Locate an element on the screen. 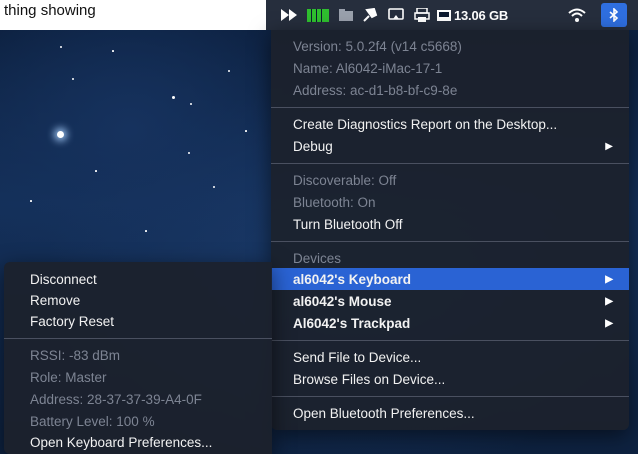 Image resolution: width=638 pixels, height=454 pixels. fast-forward-icon is located at coordinates (290, 15).